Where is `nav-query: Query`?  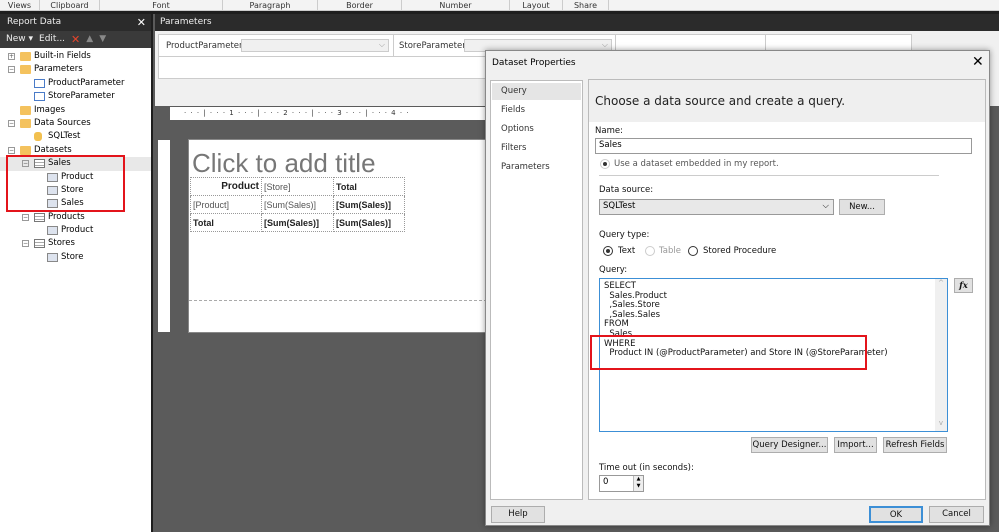
nav-query: Query is located at coordinates (536, 91).